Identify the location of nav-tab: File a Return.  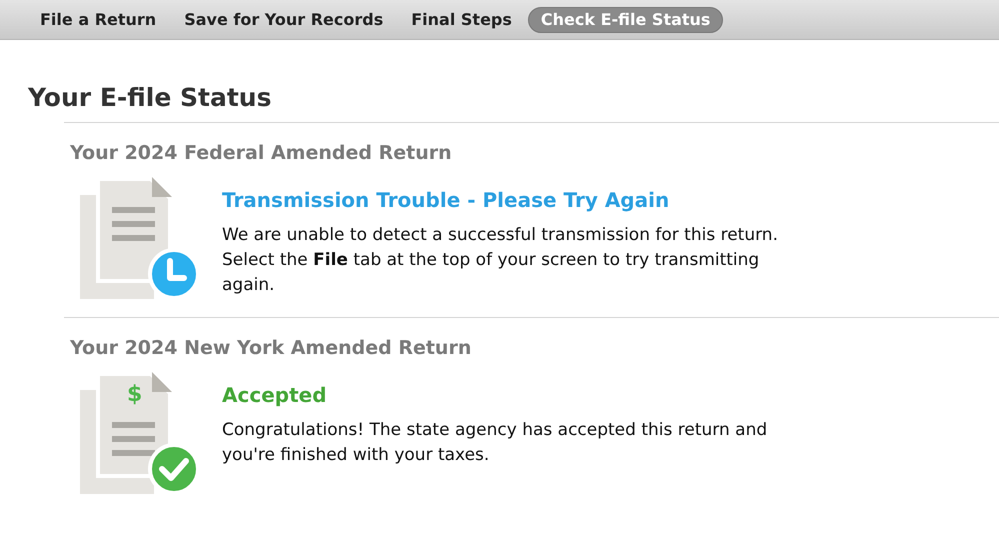
(98, 19).